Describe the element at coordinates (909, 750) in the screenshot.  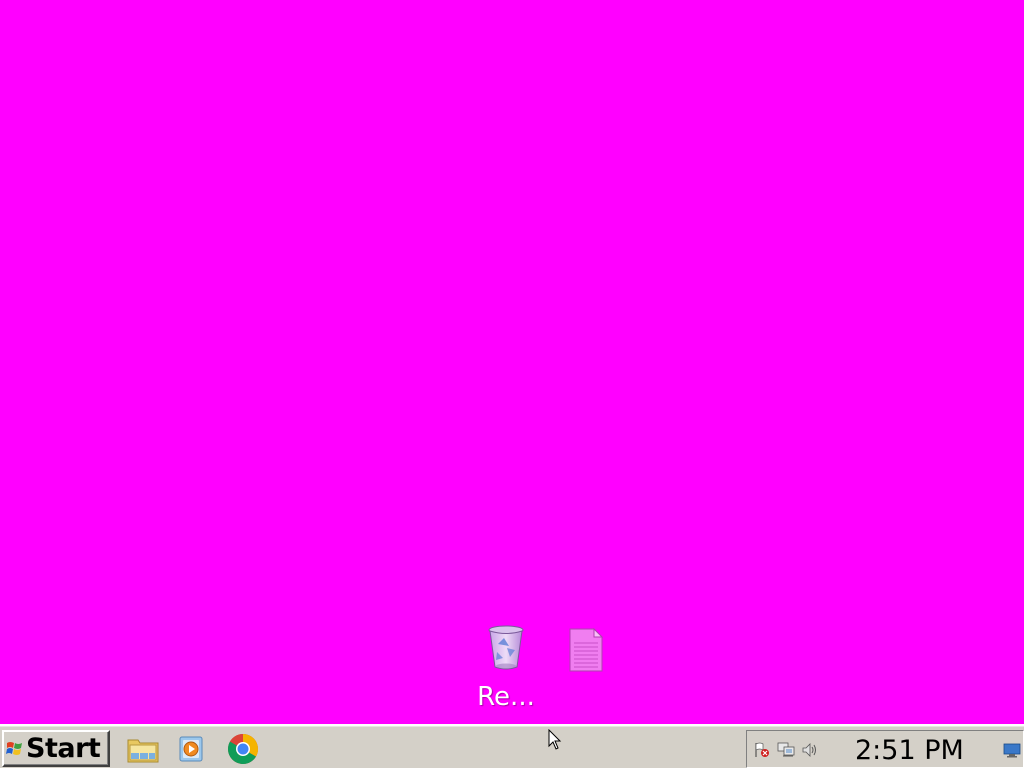
I see `clock: 2:51 PM` at that location.